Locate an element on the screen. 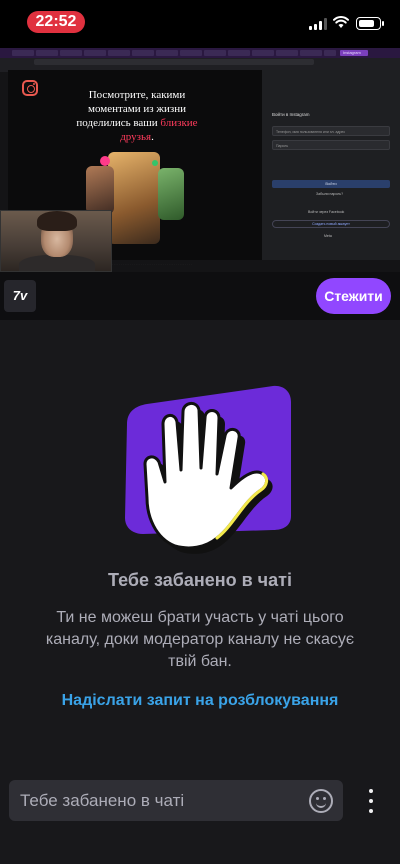  instagram-logo-icon is located at coordinates (30, 88).